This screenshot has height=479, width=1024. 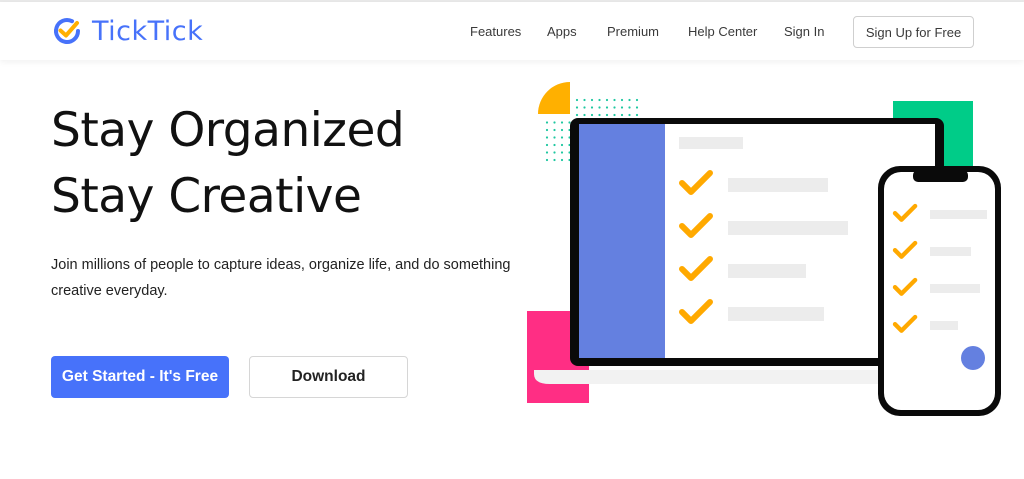 I want to click on brand-name: TickTick, so click(x=148, y=31).